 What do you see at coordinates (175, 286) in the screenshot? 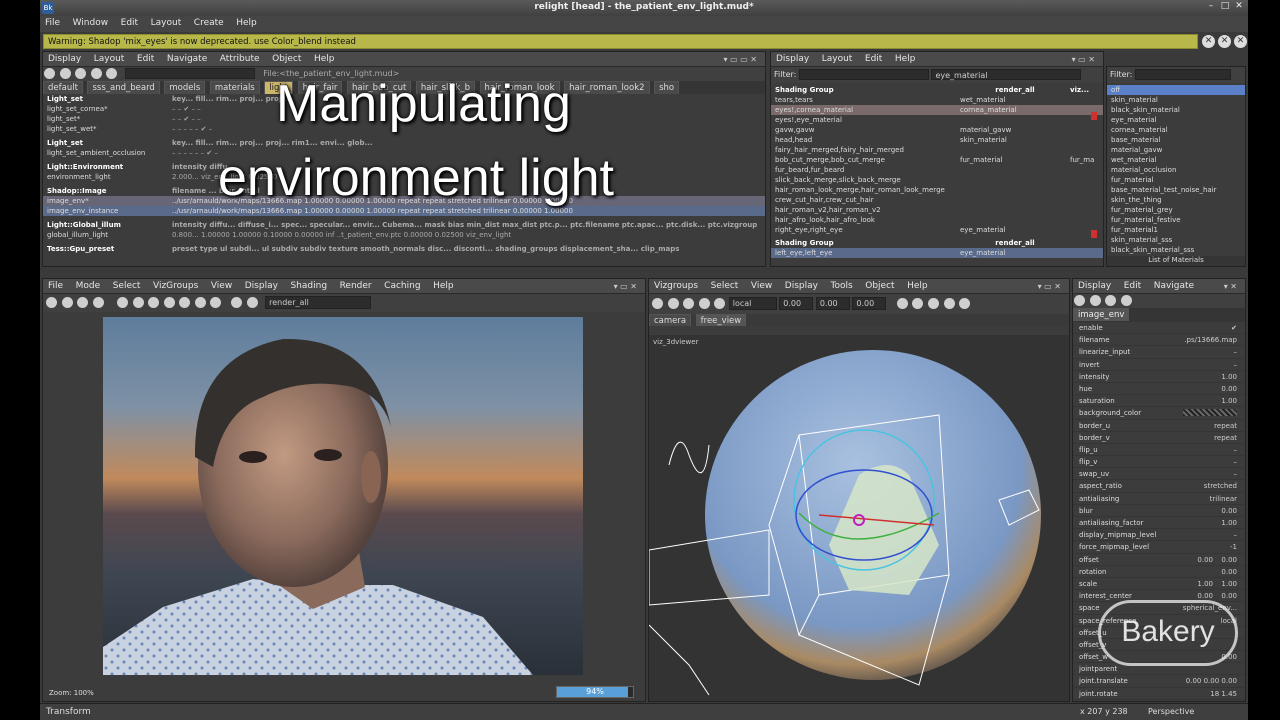
I see `menu-vizgroups: VizGroups` at bounding box center [175, 286].